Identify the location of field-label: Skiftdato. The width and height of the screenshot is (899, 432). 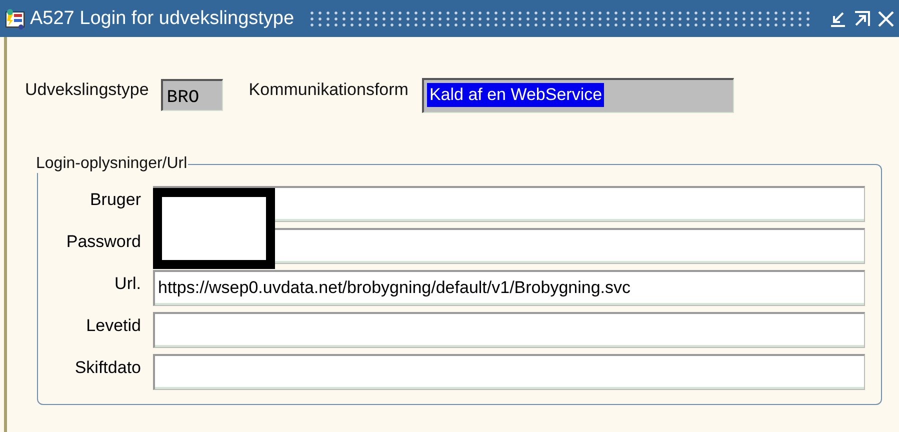
(108, 368).